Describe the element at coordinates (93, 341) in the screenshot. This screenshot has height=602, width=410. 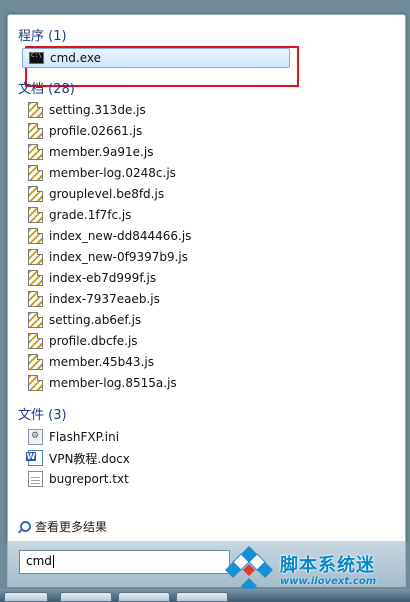
I see `result-label: profile.dbcfe.js` at that location.